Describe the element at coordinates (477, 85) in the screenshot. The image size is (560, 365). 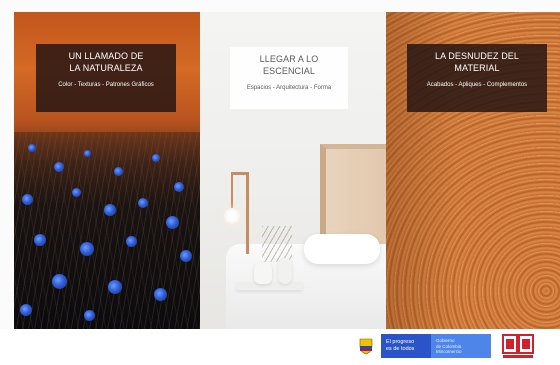
I see `caption-subtitle: Acabados - Apliques - Complementos` at that location.